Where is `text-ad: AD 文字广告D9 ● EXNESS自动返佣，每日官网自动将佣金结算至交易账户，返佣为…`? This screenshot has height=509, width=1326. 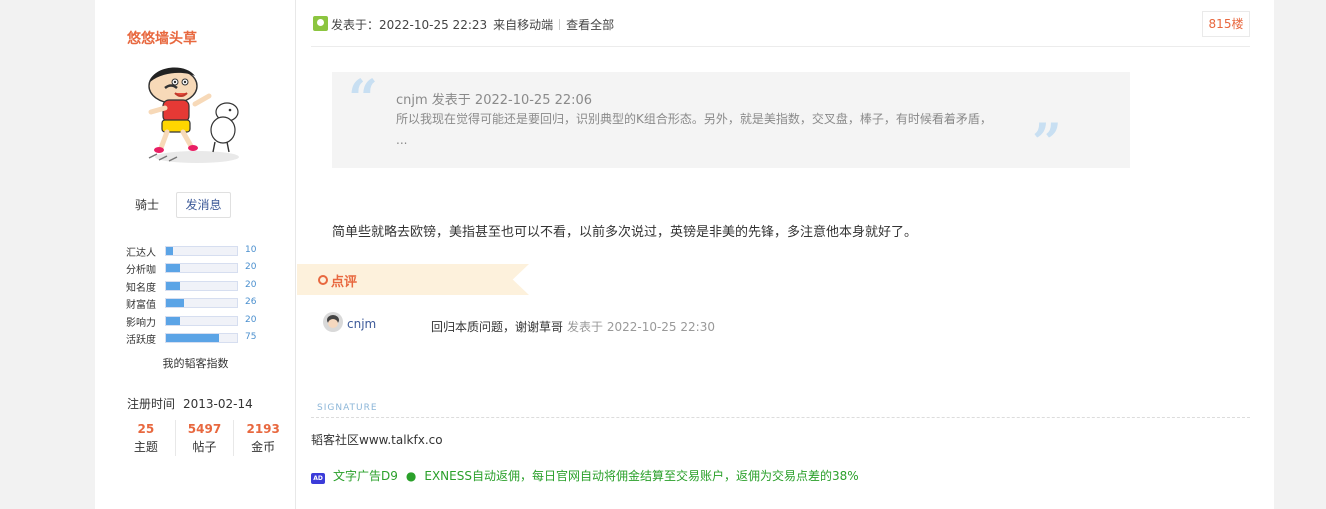 text-ad: AD 文字广告D9 ● EXNESS自动返佣，每日官网自动将佣金结算至交易账户，返佣为… is located at coordinates (585, 475).